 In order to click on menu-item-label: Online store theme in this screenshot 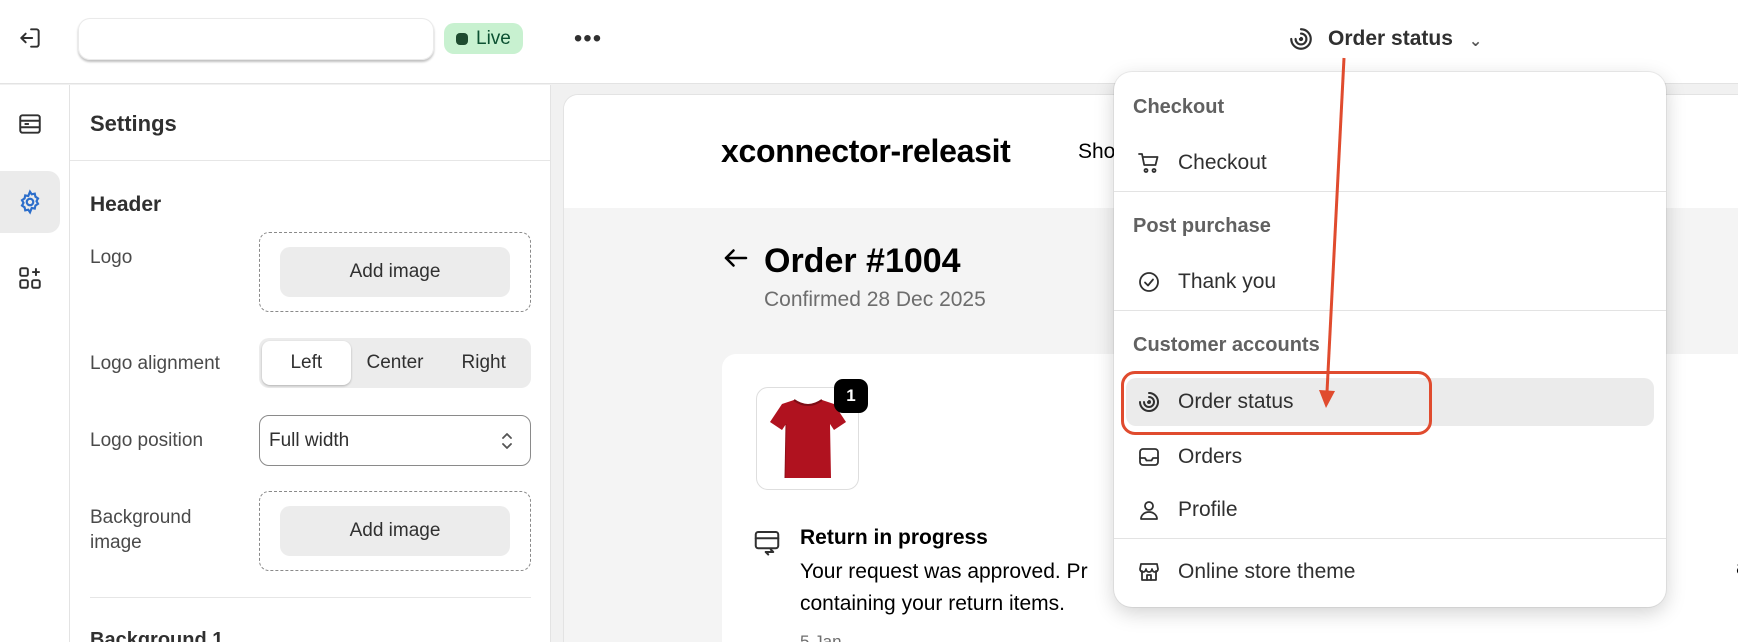, I will do `click(1267, 571)`.